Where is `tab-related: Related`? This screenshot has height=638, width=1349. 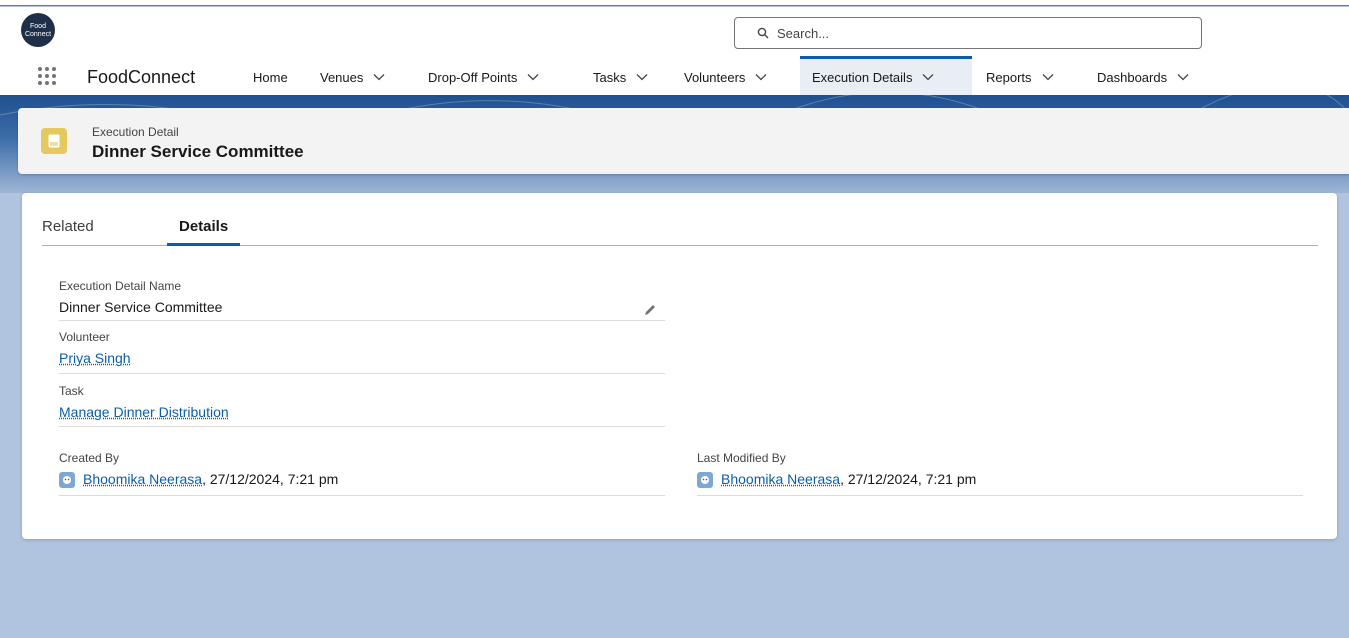
tab-related: Related is located at coordinates (68, 232).